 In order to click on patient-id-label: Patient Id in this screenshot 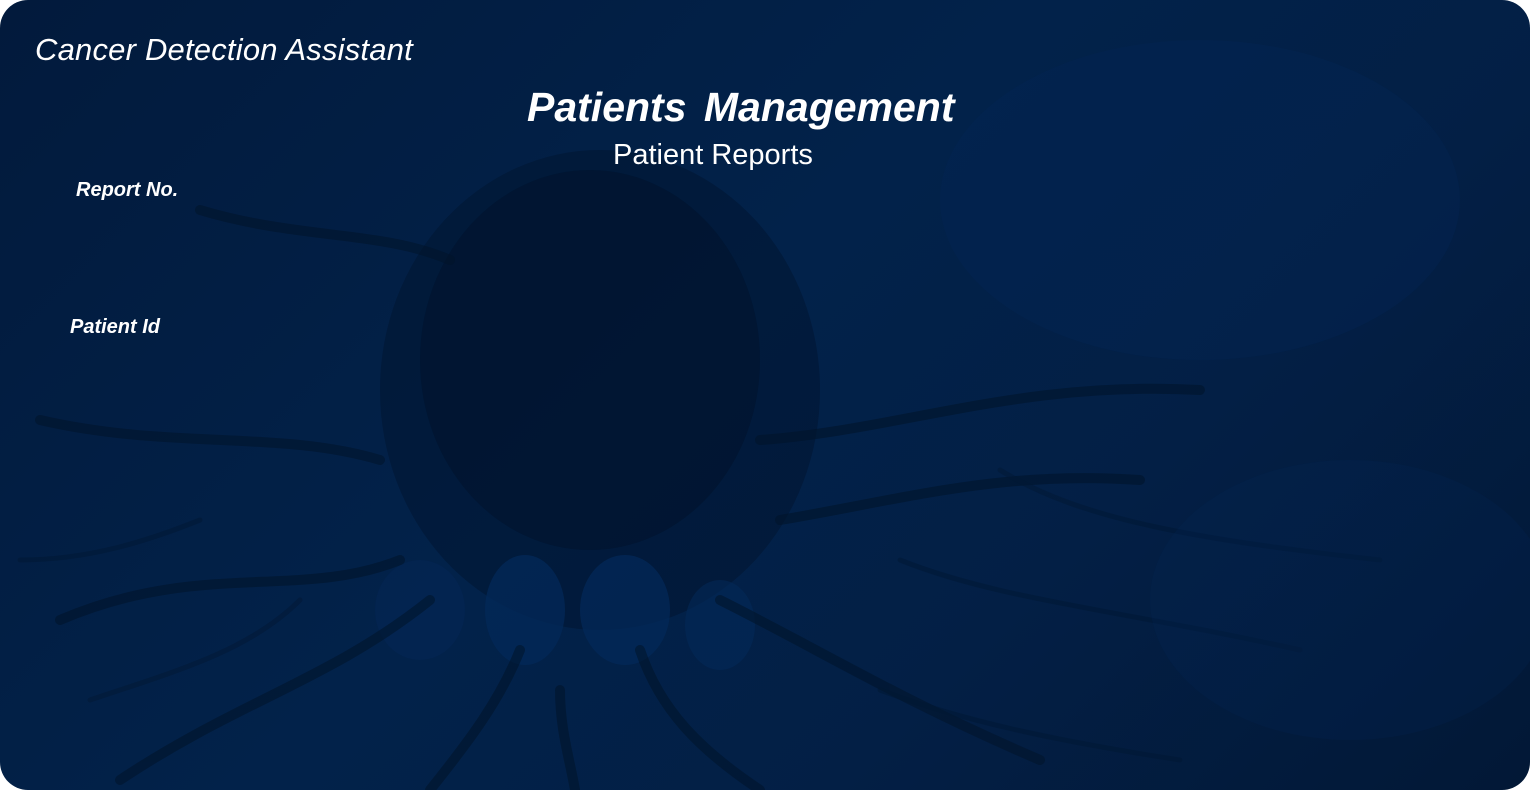, I will do `click(115, 327)`.